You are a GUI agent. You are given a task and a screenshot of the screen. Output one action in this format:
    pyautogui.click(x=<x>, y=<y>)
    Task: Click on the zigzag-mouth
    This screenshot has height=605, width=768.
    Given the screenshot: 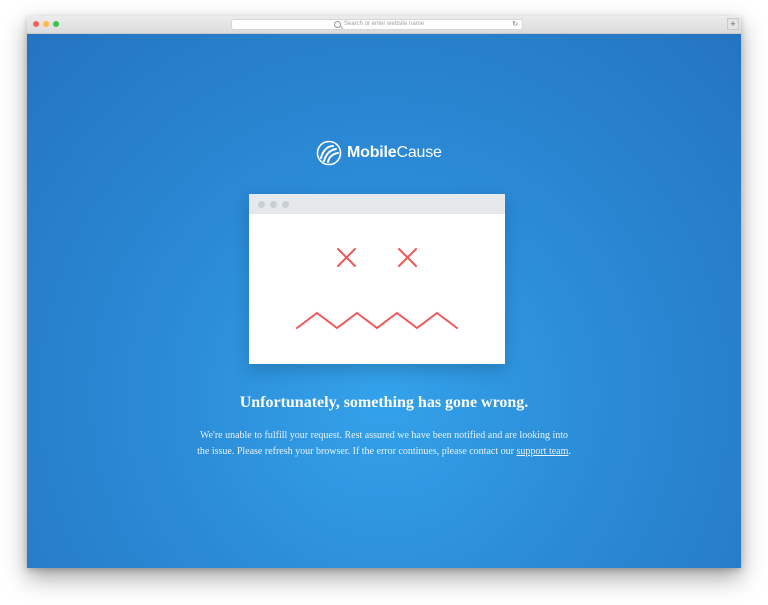 What is the action you would take?
    pyautogui.click(x=377, y=320)
    